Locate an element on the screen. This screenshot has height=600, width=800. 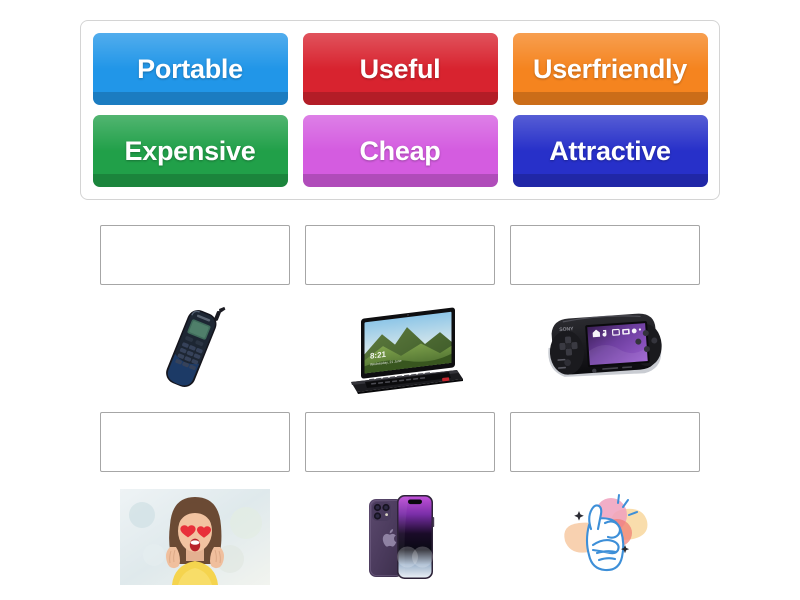
tile-label: Expensive is located at coordinates (190, 150).